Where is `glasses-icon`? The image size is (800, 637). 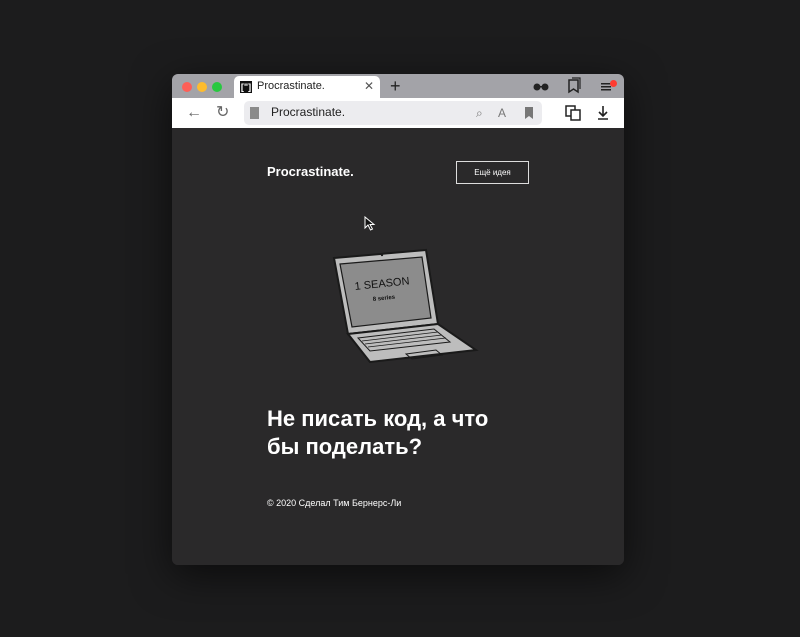 glasses-icon is located at coordinates (541, 86).